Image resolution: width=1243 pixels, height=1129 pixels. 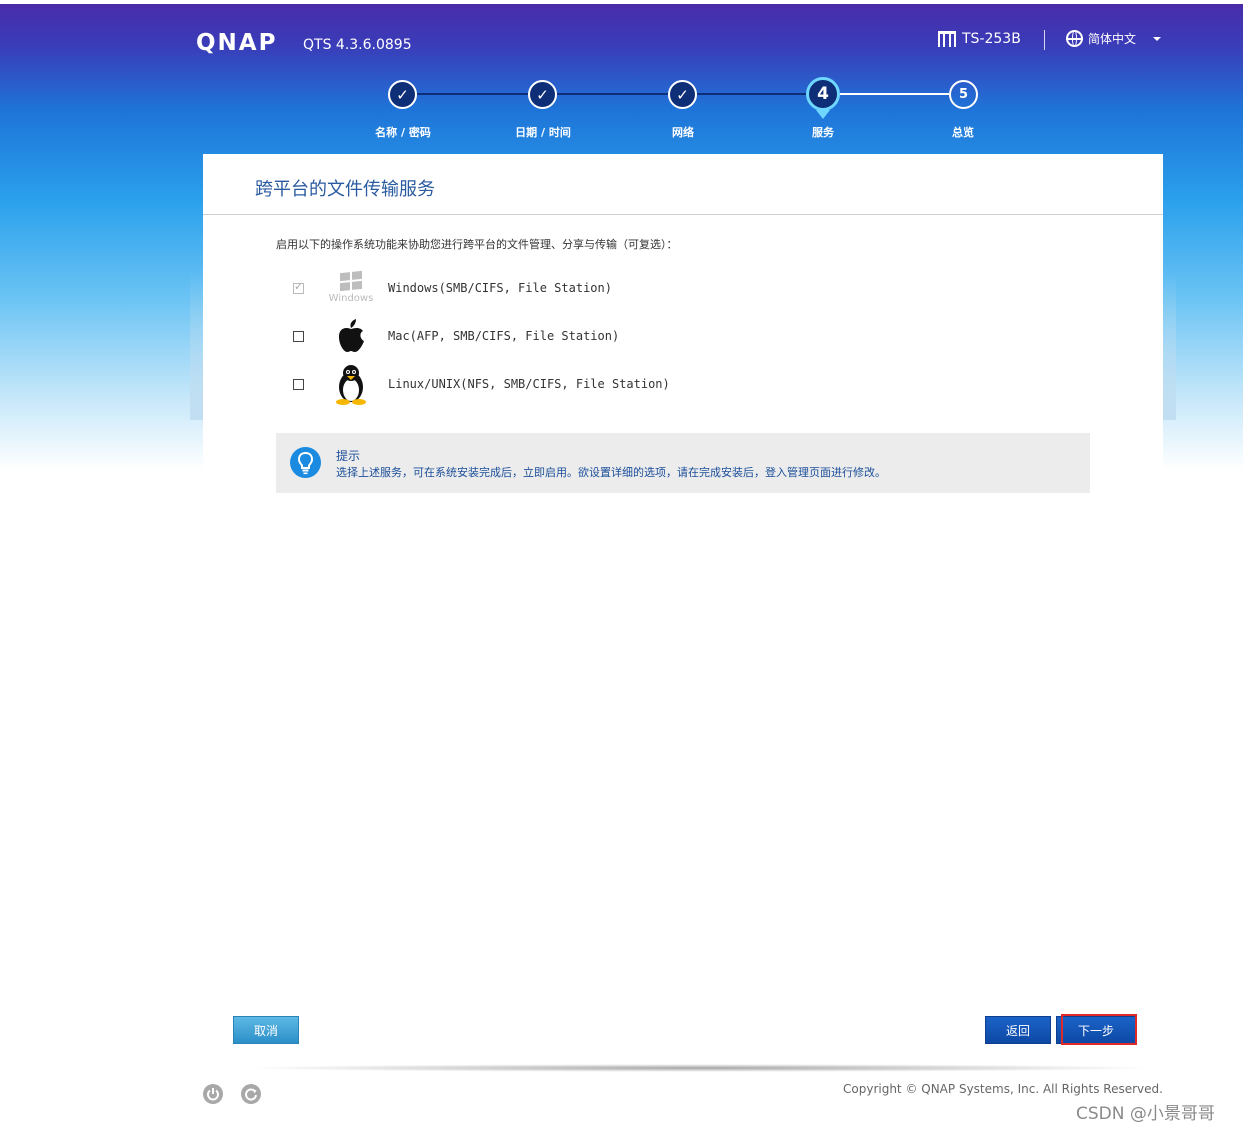 I want to click on option-mac: Mac(AFP, SMB/CIFS, File Station), so click(x=456, y=336).